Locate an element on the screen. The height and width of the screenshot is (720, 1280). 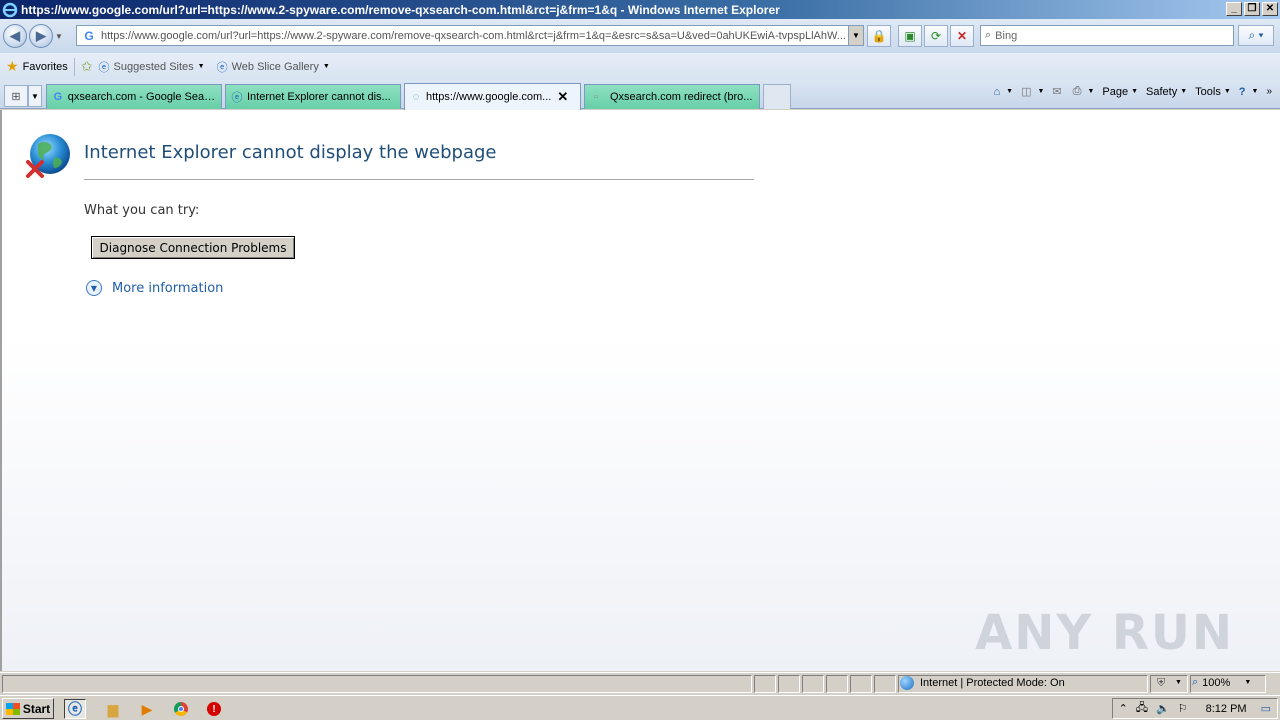
recent-pages-dropdown: ▼ is located at coordinates (59, 36).